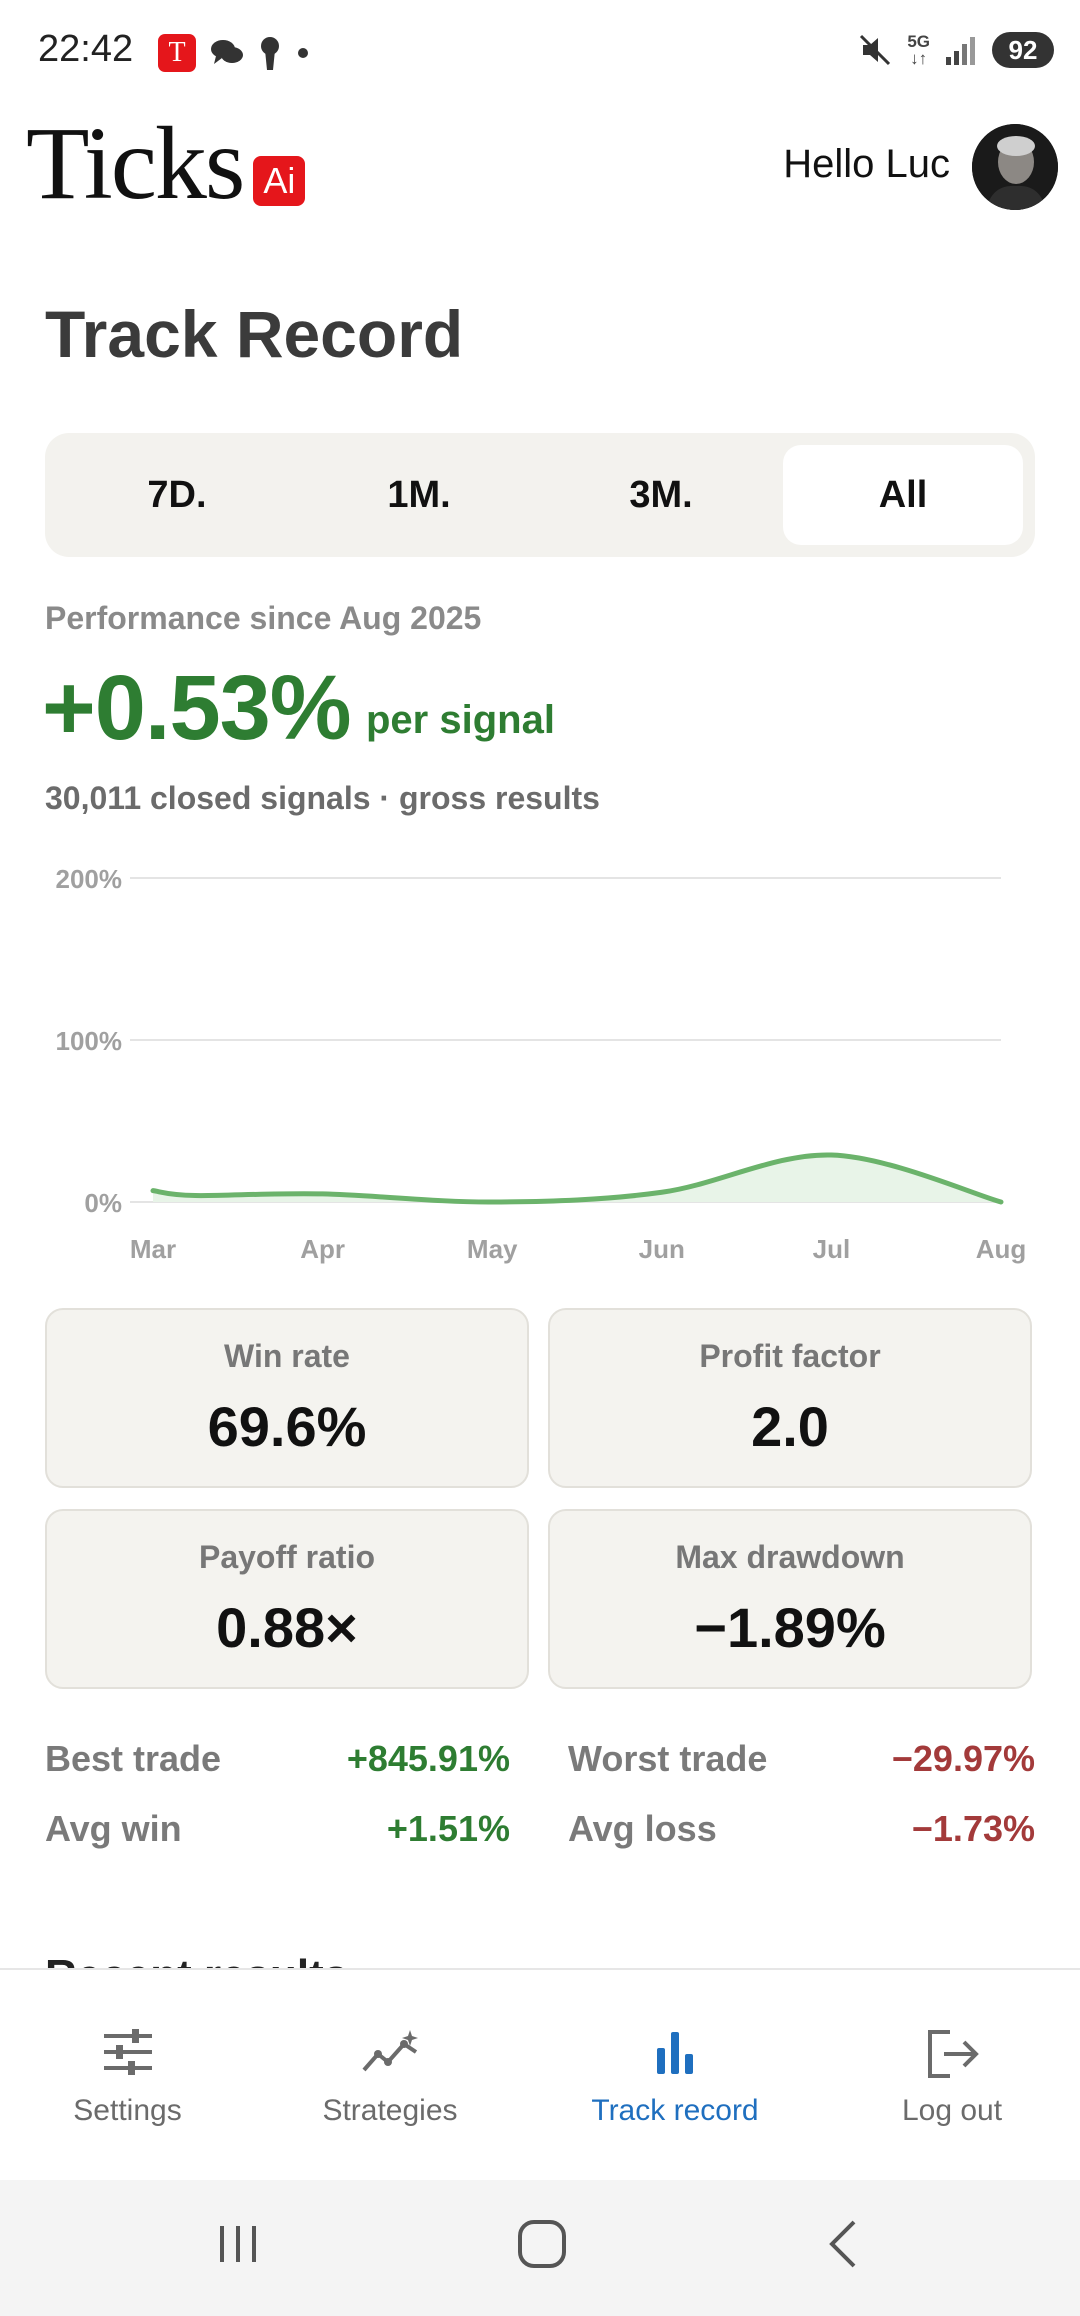 Image resolution: width=1080 pixels, height=2316 pixels. Describe the element at coordinates (790, 1356) in the screenshot. I see `card-label: Profit factor` at that location.